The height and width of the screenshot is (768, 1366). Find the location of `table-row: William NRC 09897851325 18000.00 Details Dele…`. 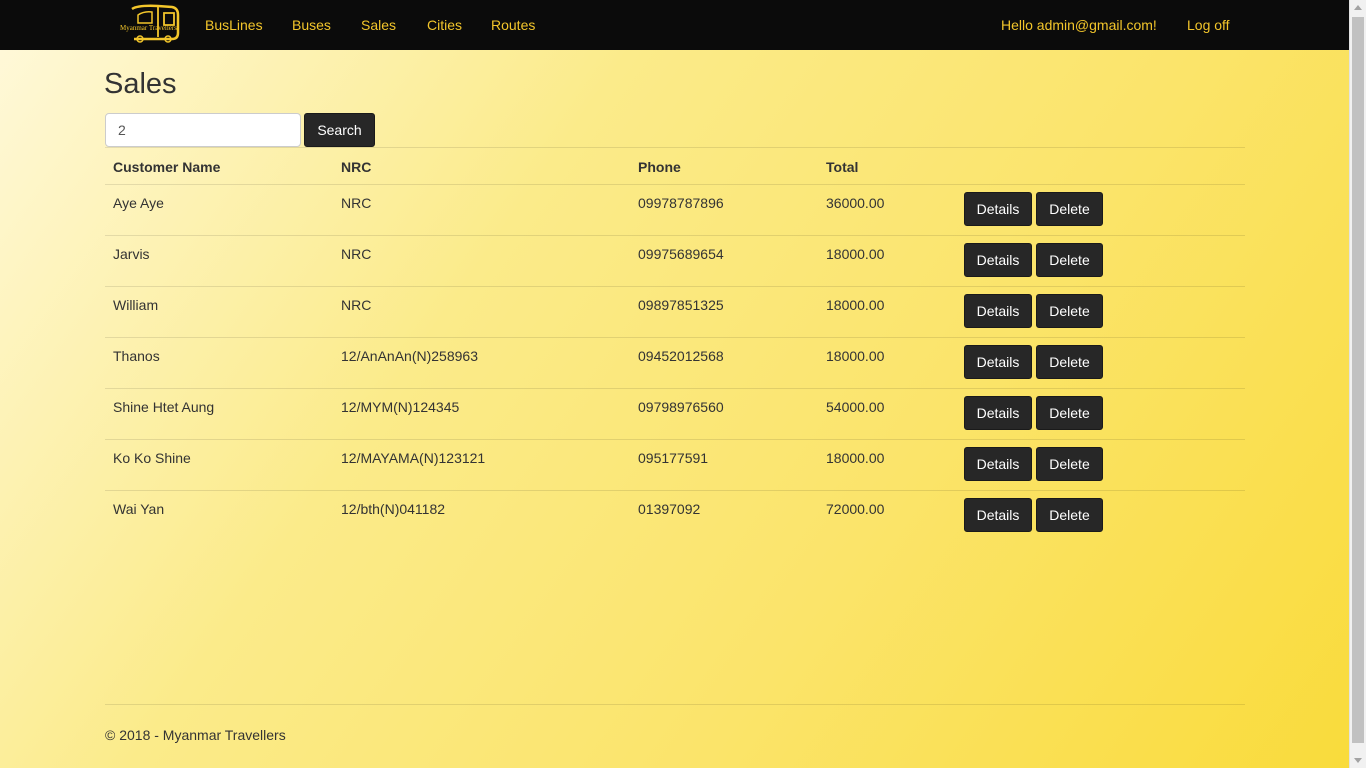

table-row: William NRC 09897851325 18000.00 Details Dele… is located at coordinates (675, 311).